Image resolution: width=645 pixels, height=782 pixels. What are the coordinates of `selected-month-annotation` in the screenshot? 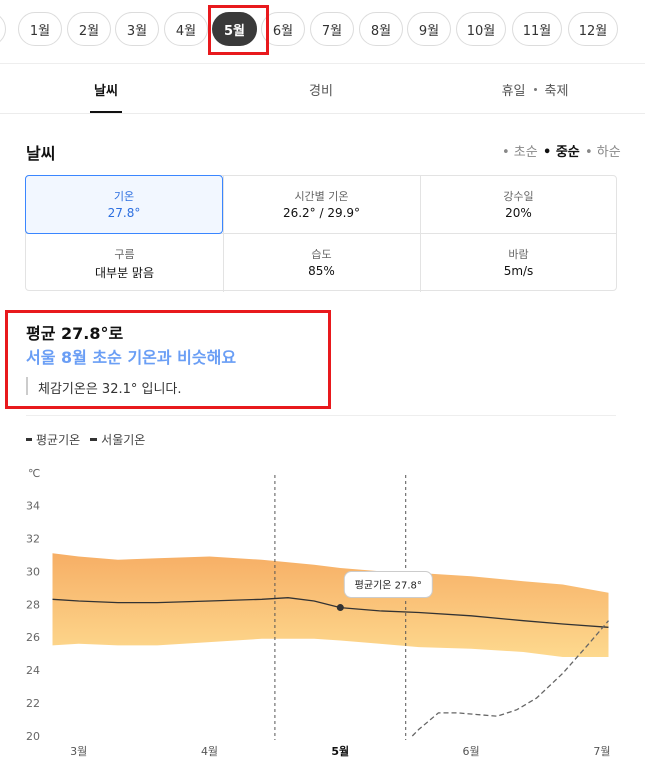 It's located at (238, 30).